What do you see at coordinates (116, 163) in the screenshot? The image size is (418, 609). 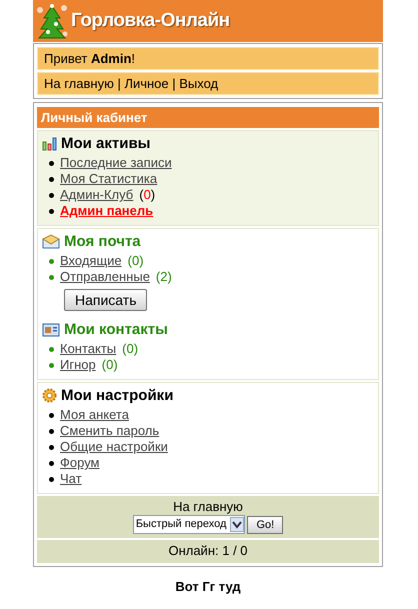 I see `menu-link: Последние записи` at bounding box center [116, 163].